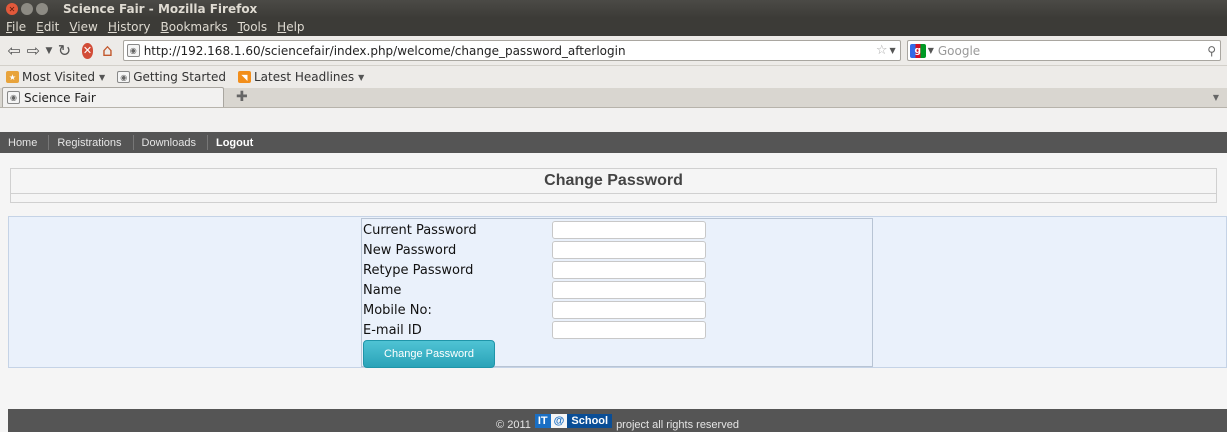 The width and height of the screenshot is (1227, 432). What do you see at coordinates (113, 97) in the screenshot?
I see `tab-science-fair: ◉ Science Fair` at bounding box center [113, 97].